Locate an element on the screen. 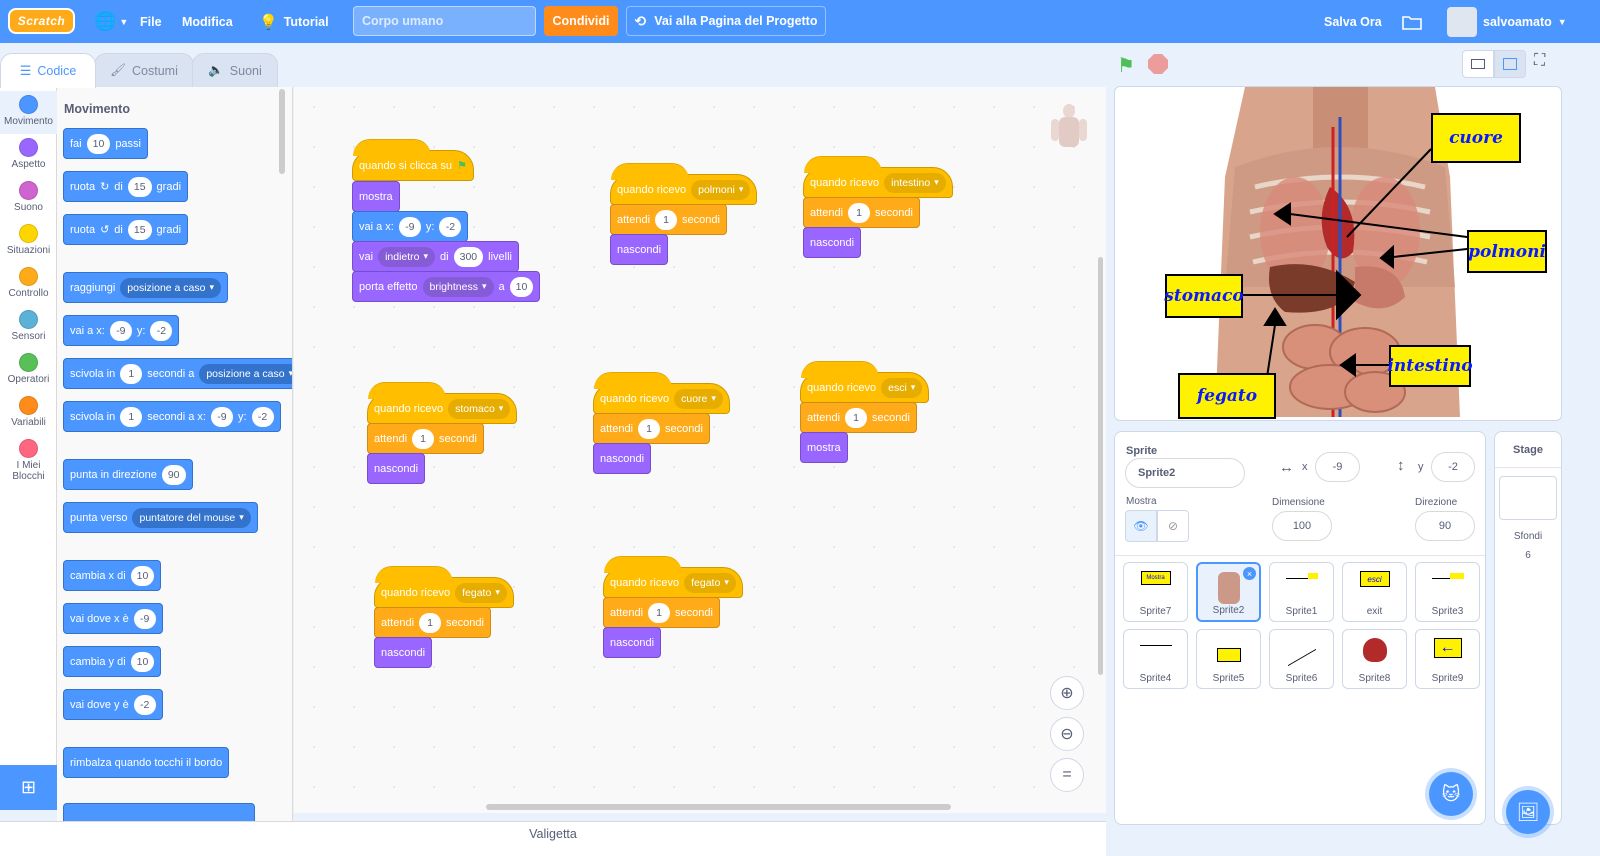  tab-sounds: 🔈 Suoni is located at coordinates (235, 70).